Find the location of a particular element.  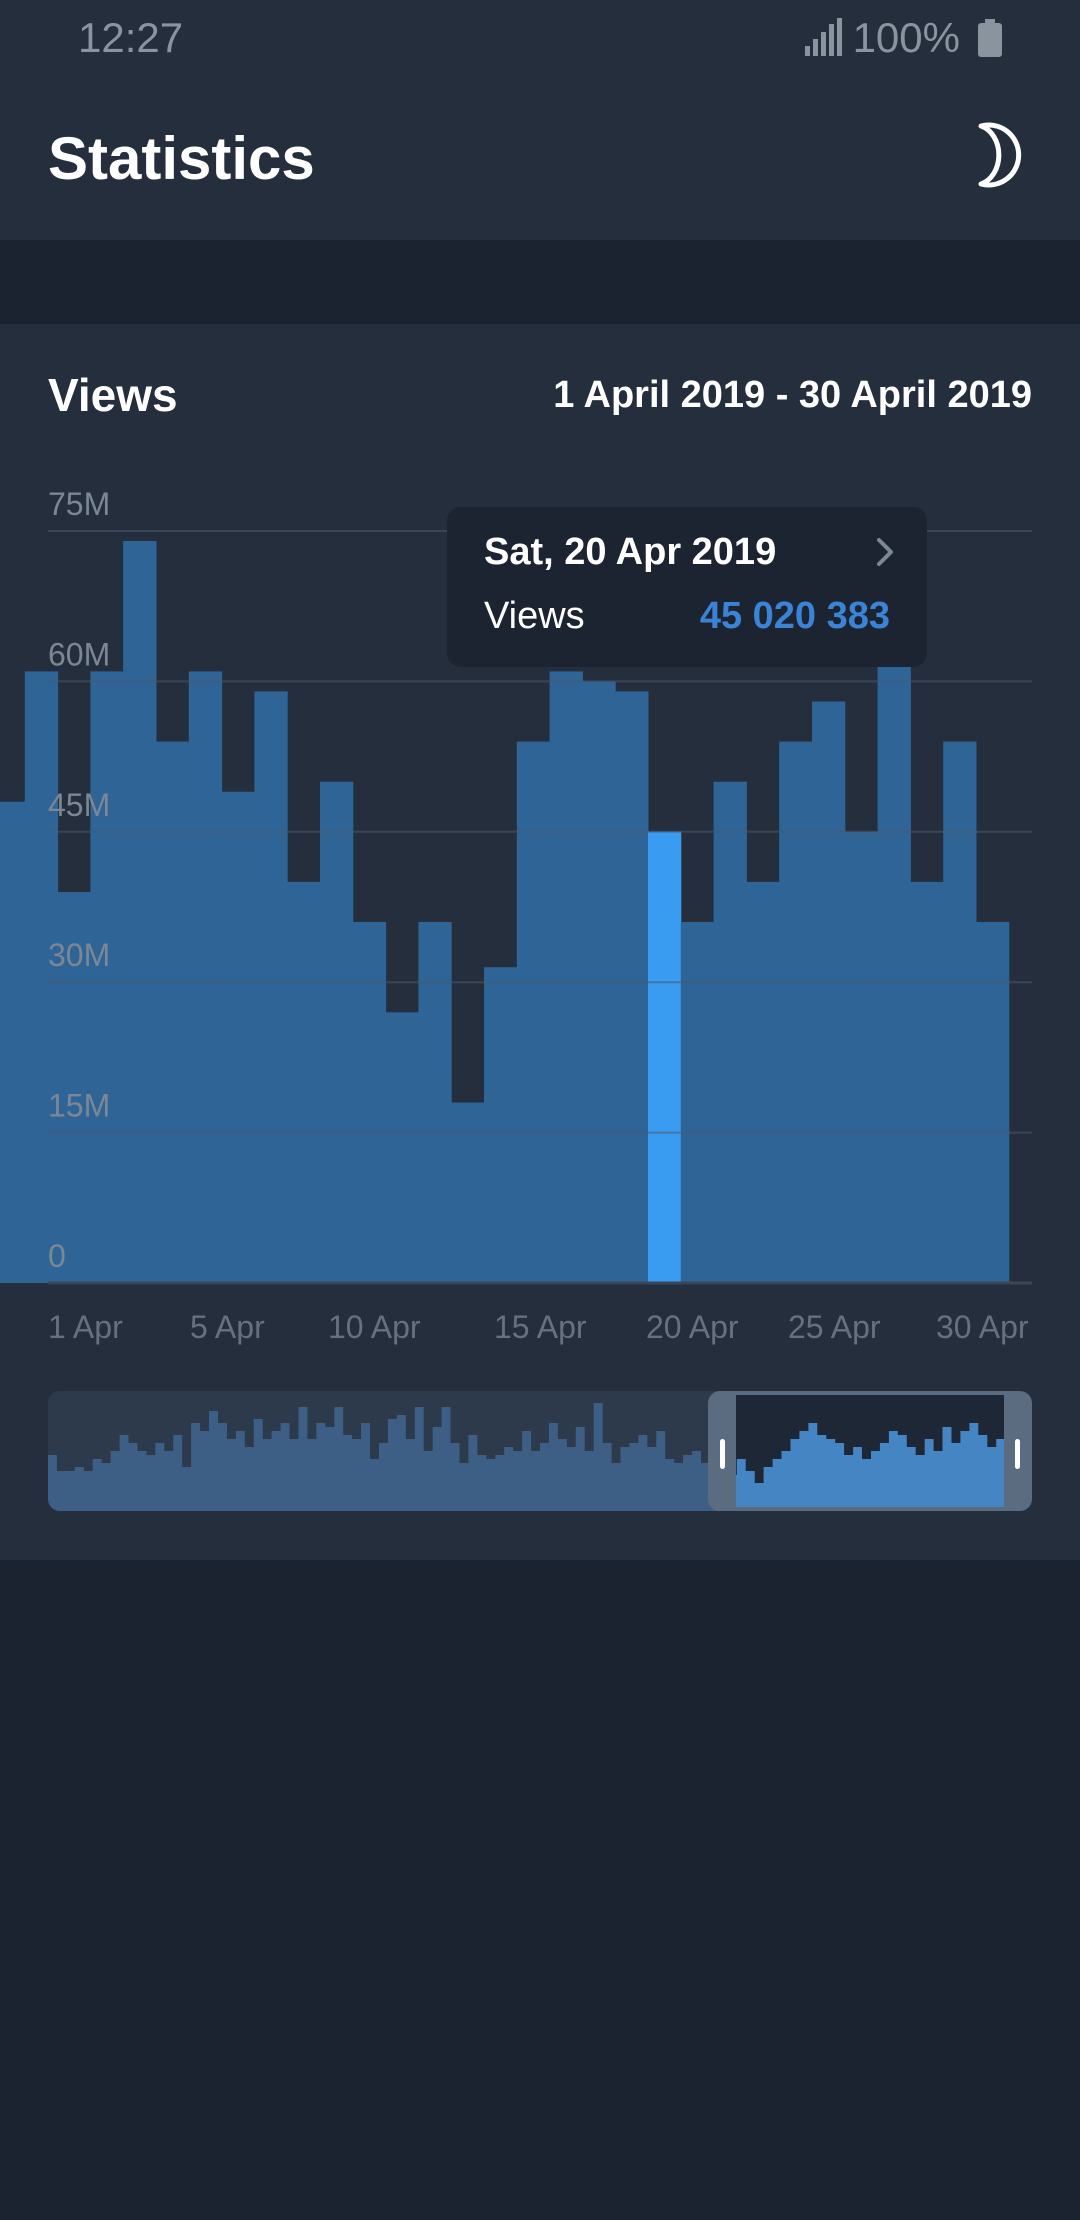

y-tick-label: 30M is located at coordinates (79, 955).